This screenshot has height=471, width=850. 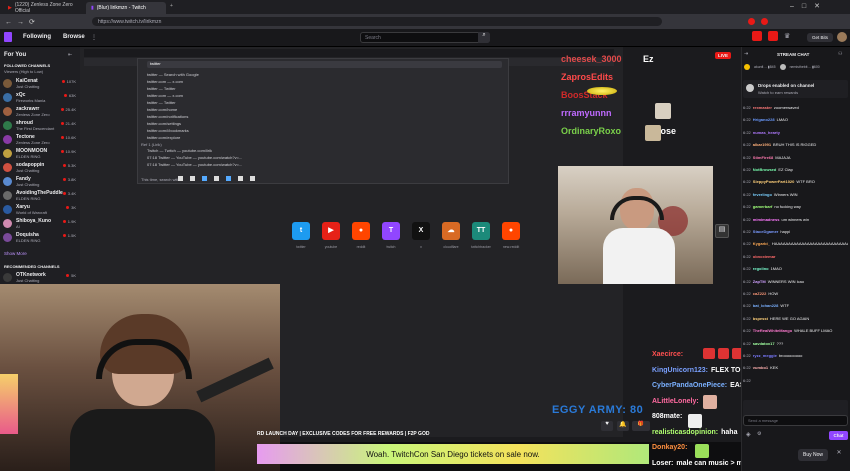 I want to click on overlay-chat-message: Ez, so click(x=648, y=59).